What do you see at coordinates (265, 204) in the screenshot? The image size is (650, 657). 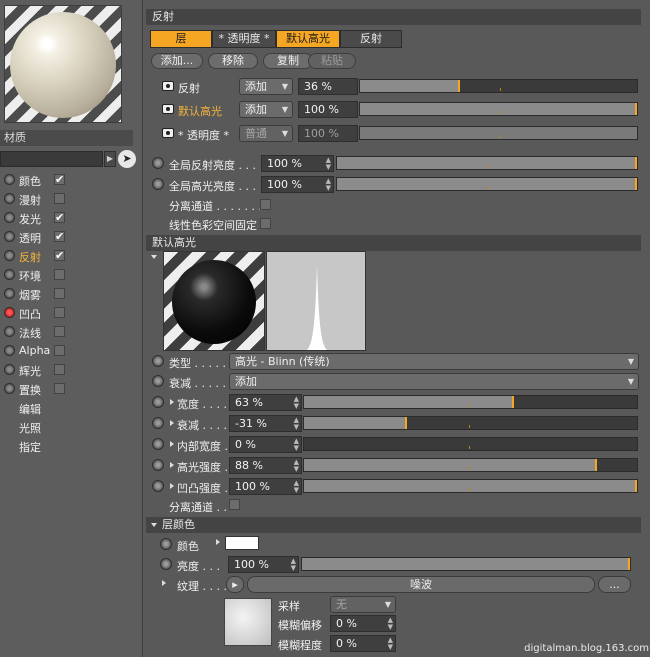 I see `separate-pass-checkbox` at bounding box center [265, 204].